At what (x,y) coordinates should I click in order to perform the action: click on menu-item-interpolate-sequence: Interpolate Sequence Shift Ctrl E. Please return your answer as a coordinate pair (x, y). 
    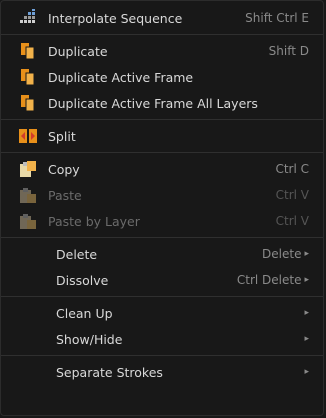
    Looking at the image, I should click on (162, 18).